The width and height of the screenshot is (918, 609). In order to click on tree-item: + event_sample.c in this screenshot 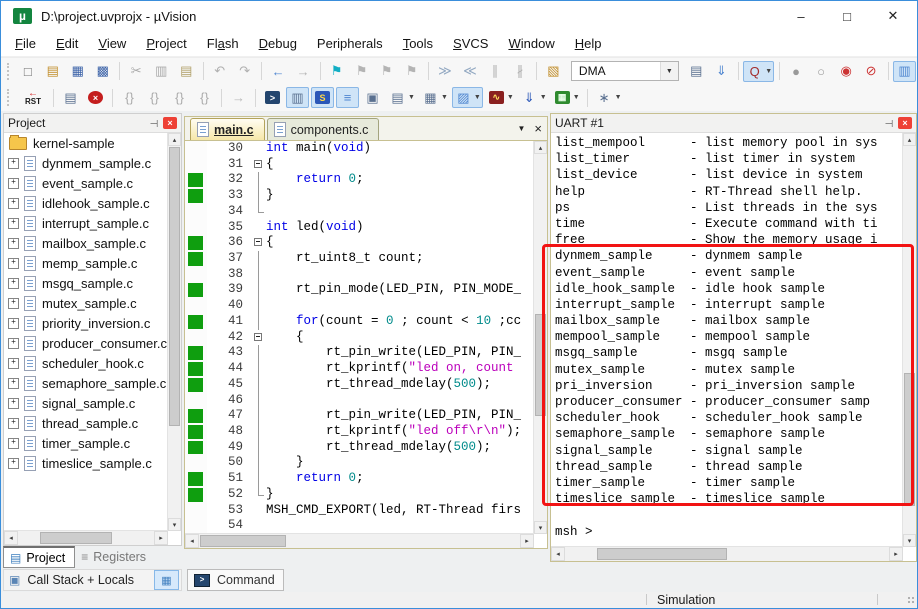, I will do `click(86, 183)`.